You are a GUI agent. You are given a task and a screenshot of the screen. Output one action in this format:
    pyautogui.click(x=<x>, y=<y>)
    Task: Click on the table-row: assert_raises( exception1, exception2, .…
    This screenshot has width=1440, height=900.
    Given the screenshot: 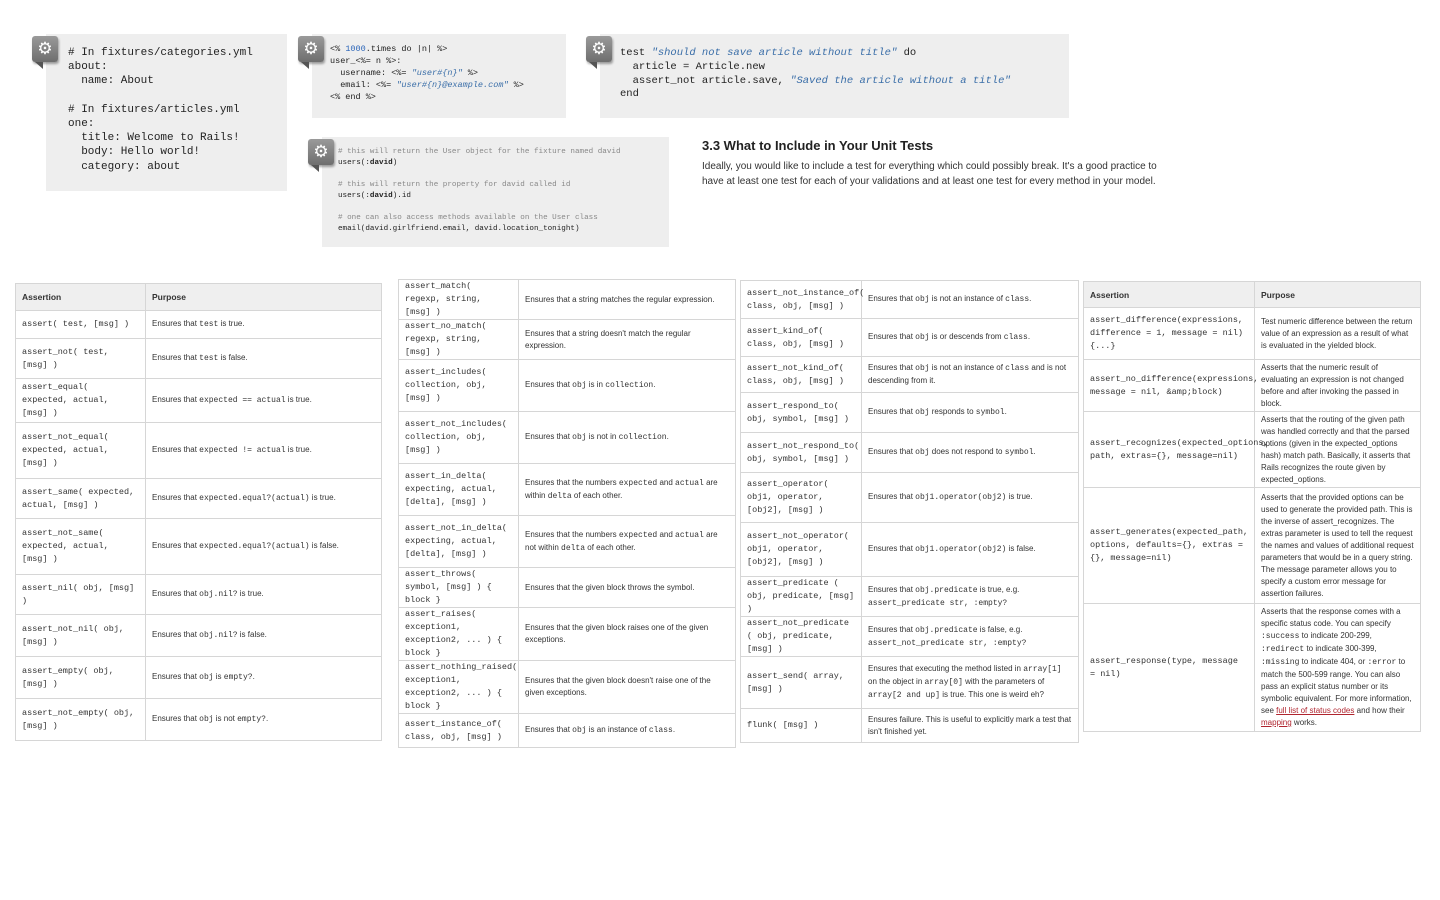 What is the action you would take?
    pyautogui.click(x=567, y=634)
    